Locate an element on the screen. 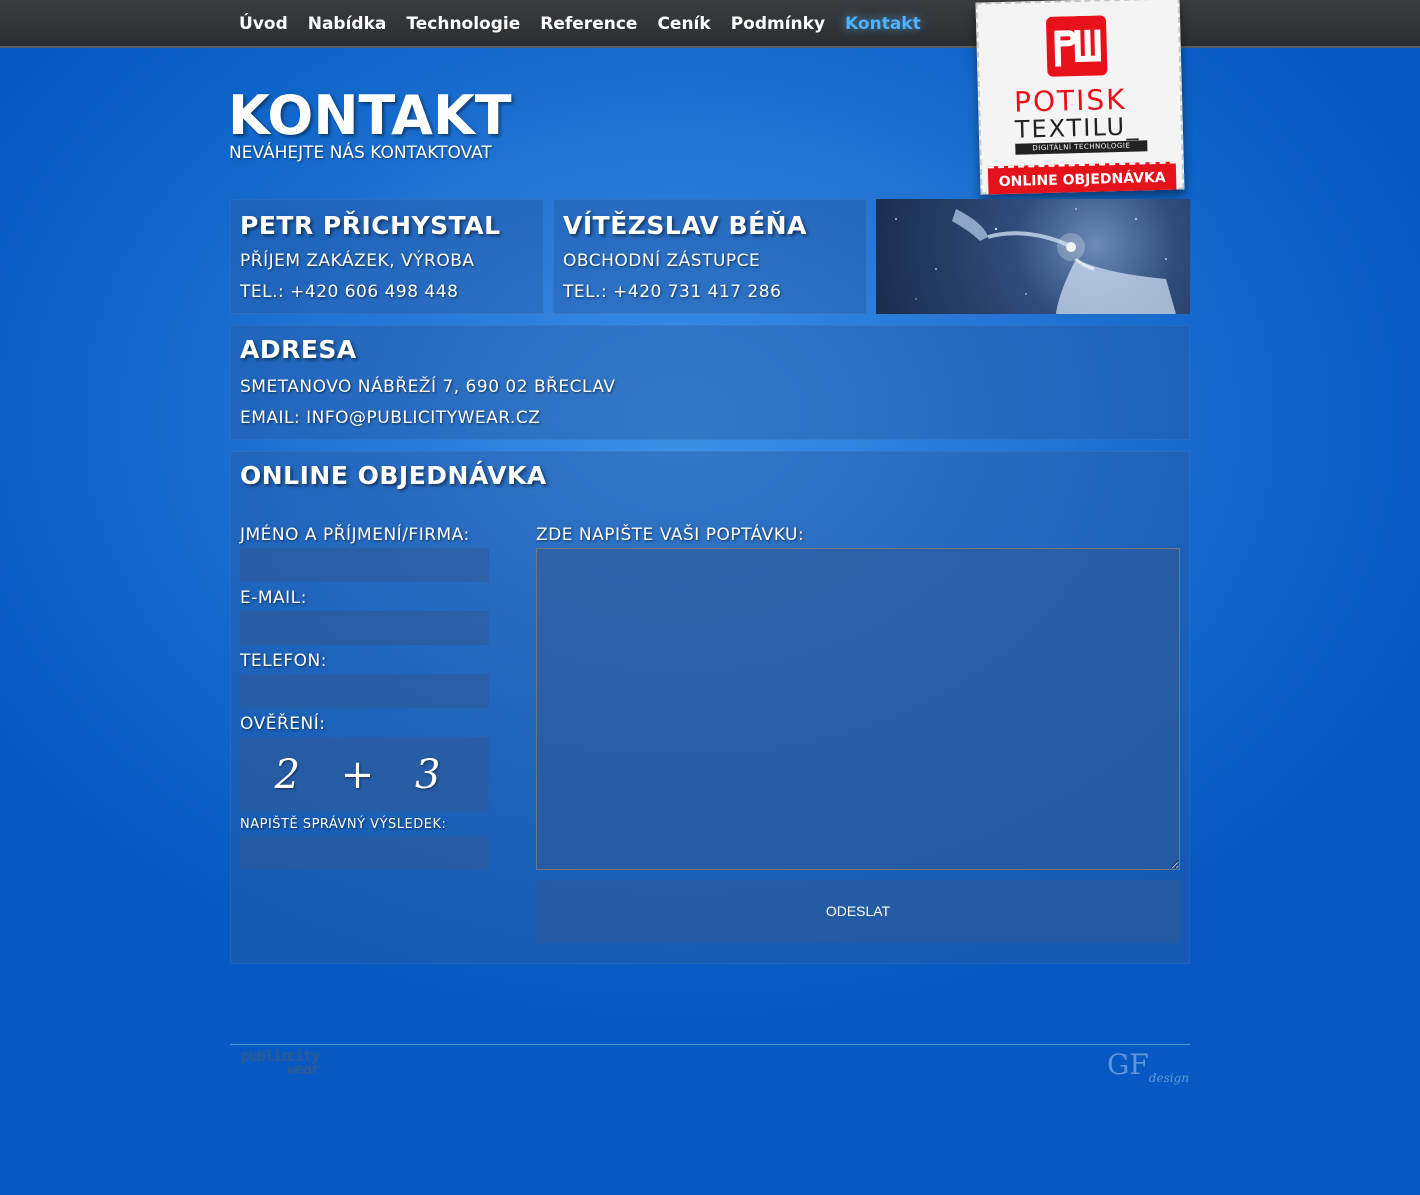  badge-tagline: DIGITÁLNÍ TECHNOLOGIE is located at coordinates (1081, 147).